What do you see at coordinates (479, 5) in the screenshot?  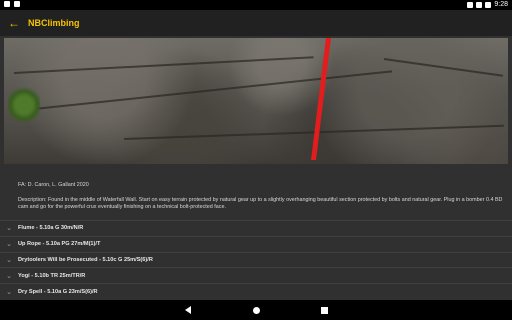 I see `signal-icon` at bounding box center [479, 5].